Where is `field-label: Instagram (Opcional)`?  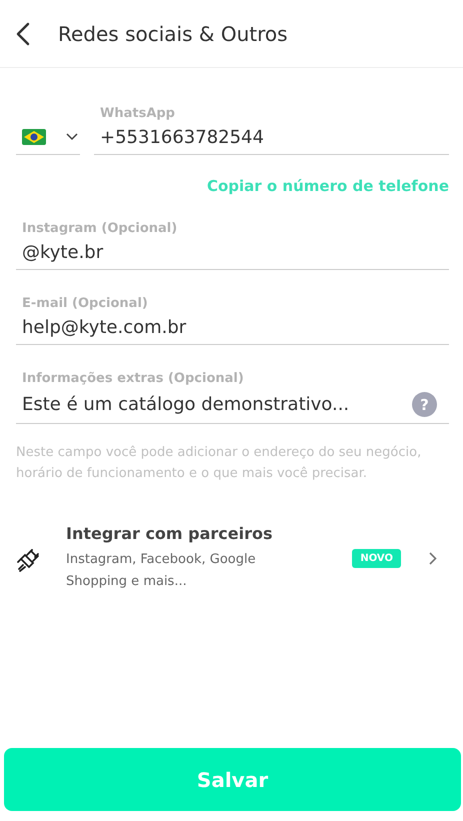 field-label: Instagram (Opcional) is located at coordinates (100, 228).